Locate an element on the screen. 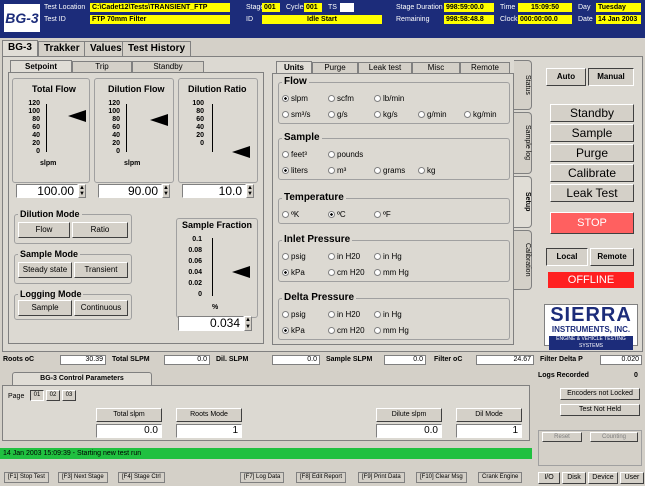 The width and height of the screenshot is (645, 486). radio-sample-pounds: pounds is located at coordinates (345, 154).